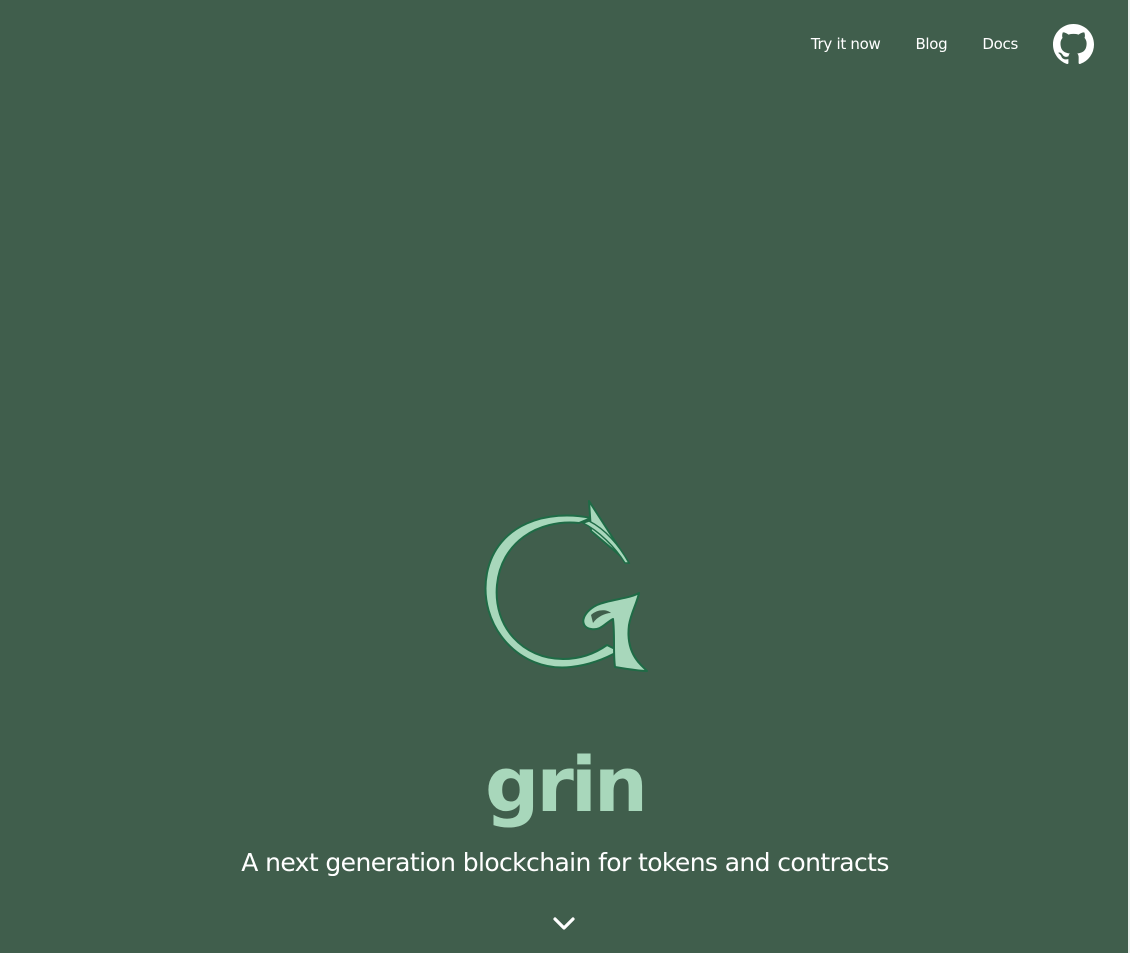 Image resolution: width=1130 pixels, height=953 pixels. I want to click on chevron-down-icon, so click(564, 923).